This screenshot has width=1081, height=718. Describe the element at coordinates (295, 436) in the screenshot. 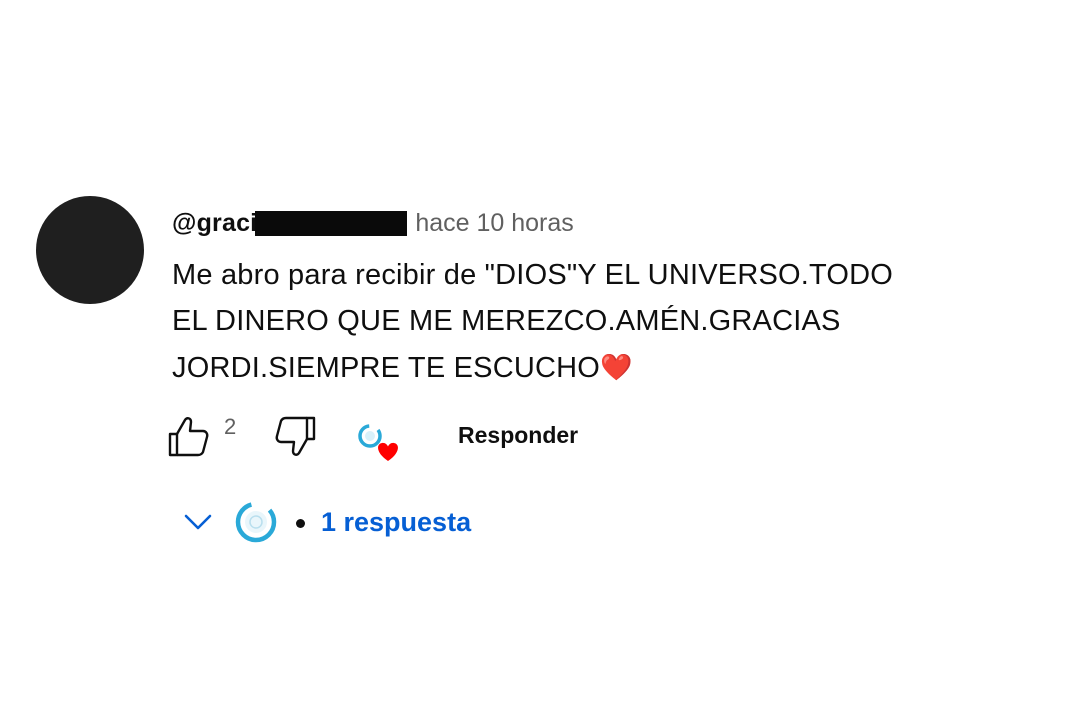

I see `thumbs-down-icon` at that location.